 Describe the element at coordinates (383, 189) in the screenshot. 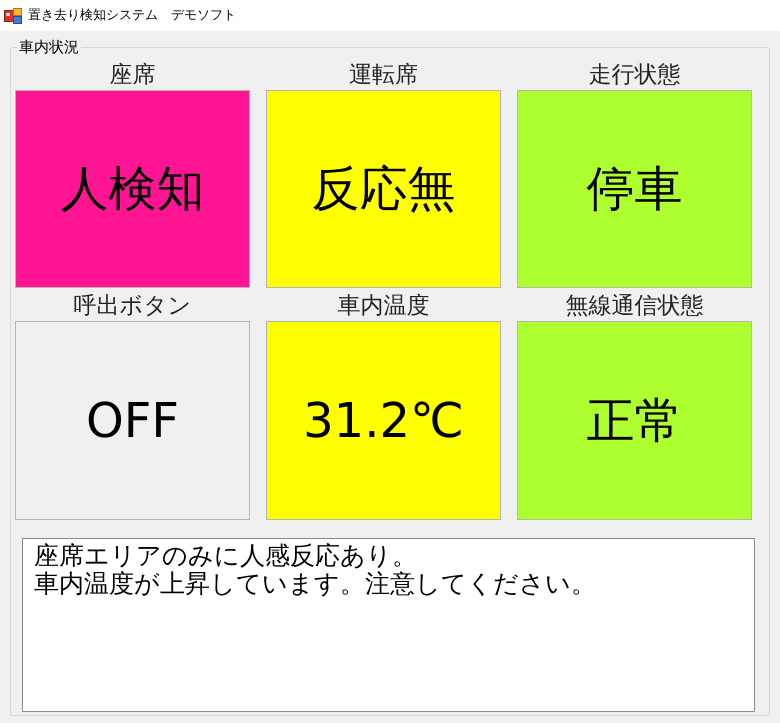

I see `status-panel: 反応無` at that location.